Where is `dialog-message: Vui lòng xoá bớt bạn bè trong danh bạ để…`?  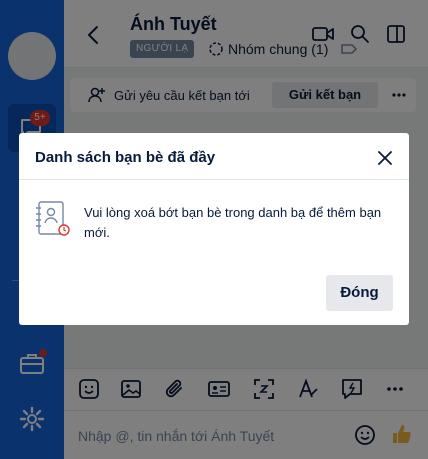
dialog-message: Vui lòng xoá bớt bạn bè trong danh bạ để… is located at coordinates (233, 222).